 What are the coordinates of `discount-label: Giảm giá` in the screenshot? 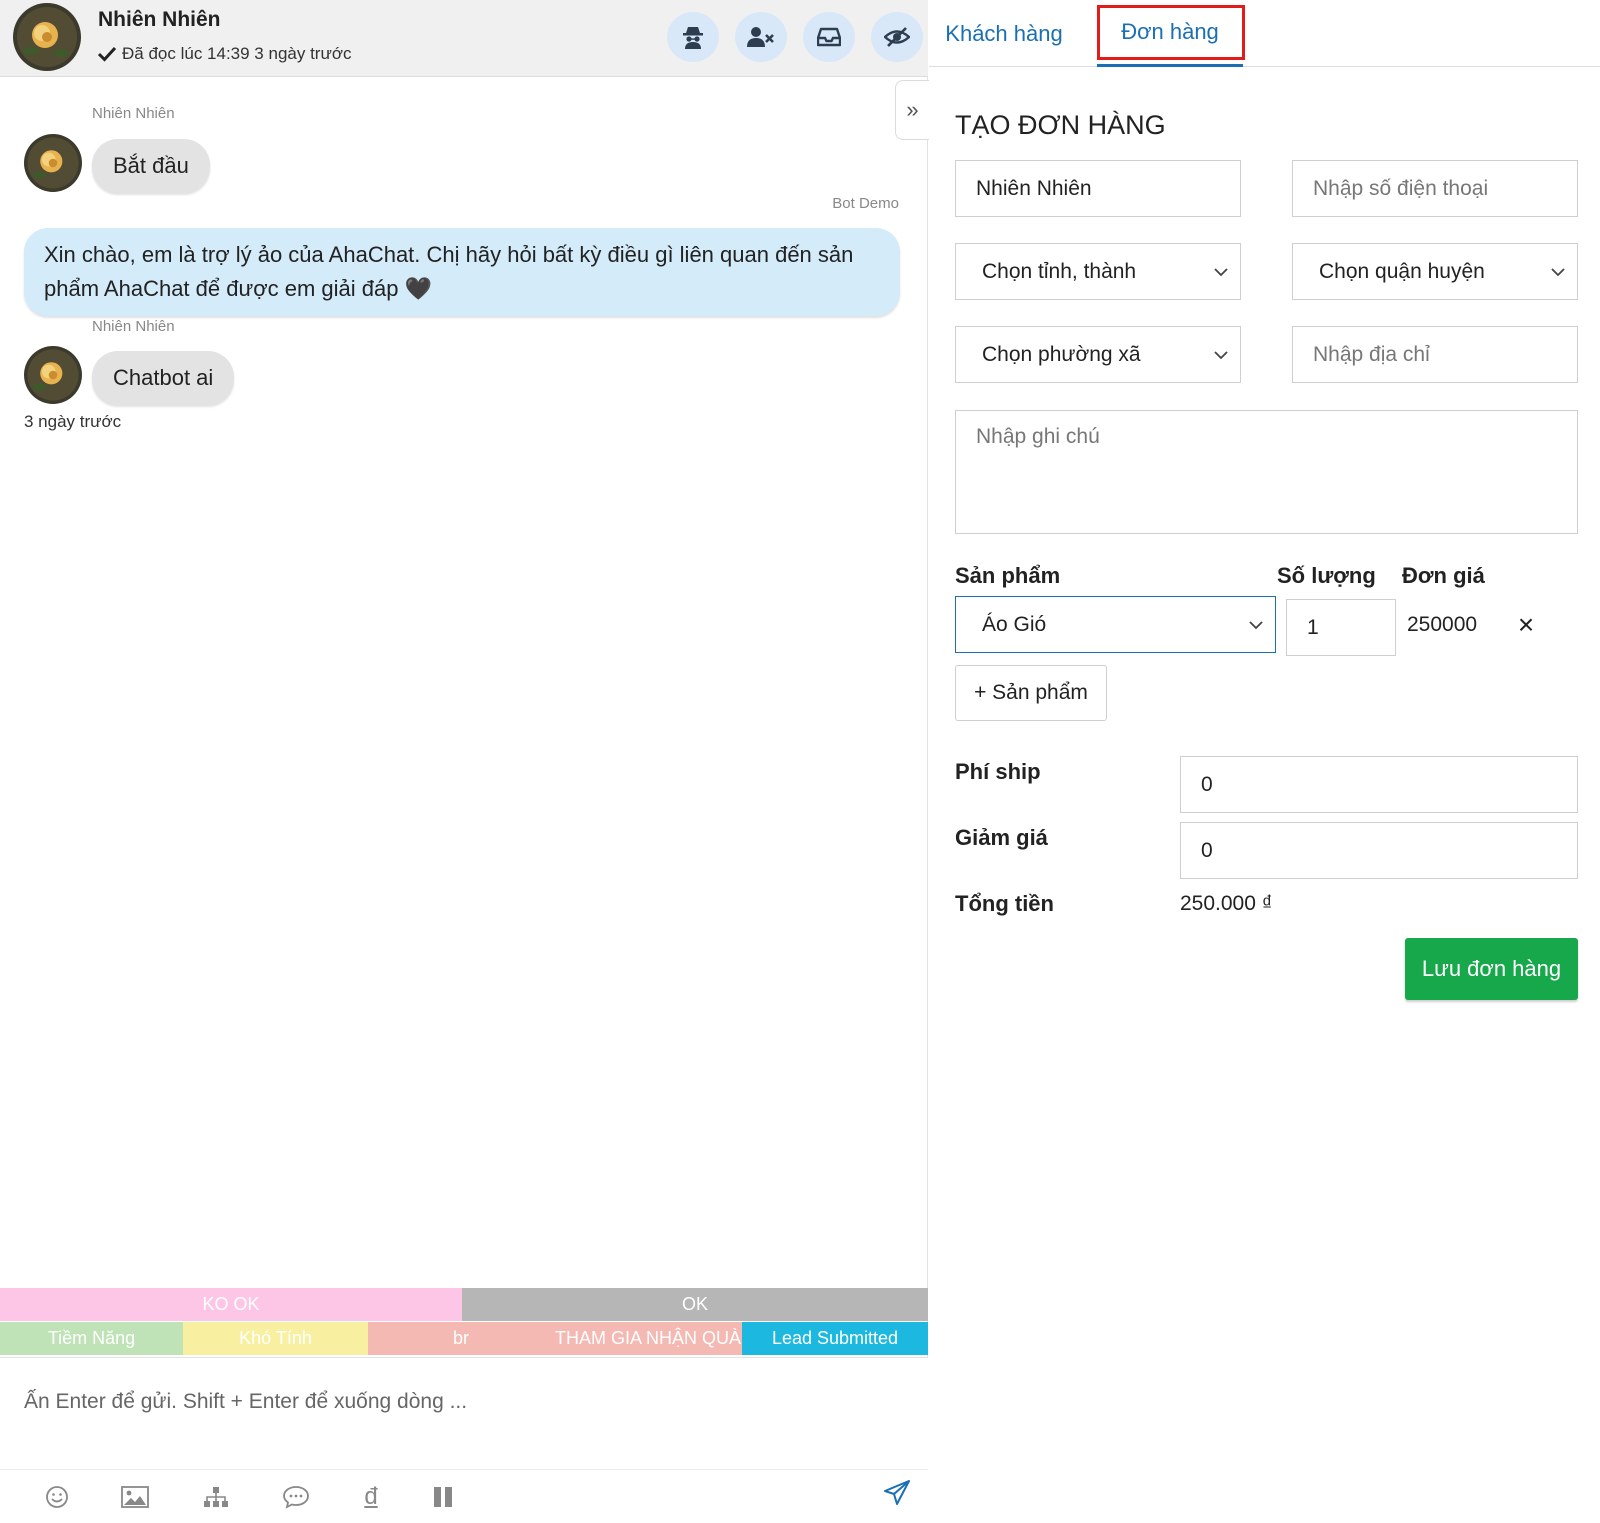 It's located at (1001, 837).